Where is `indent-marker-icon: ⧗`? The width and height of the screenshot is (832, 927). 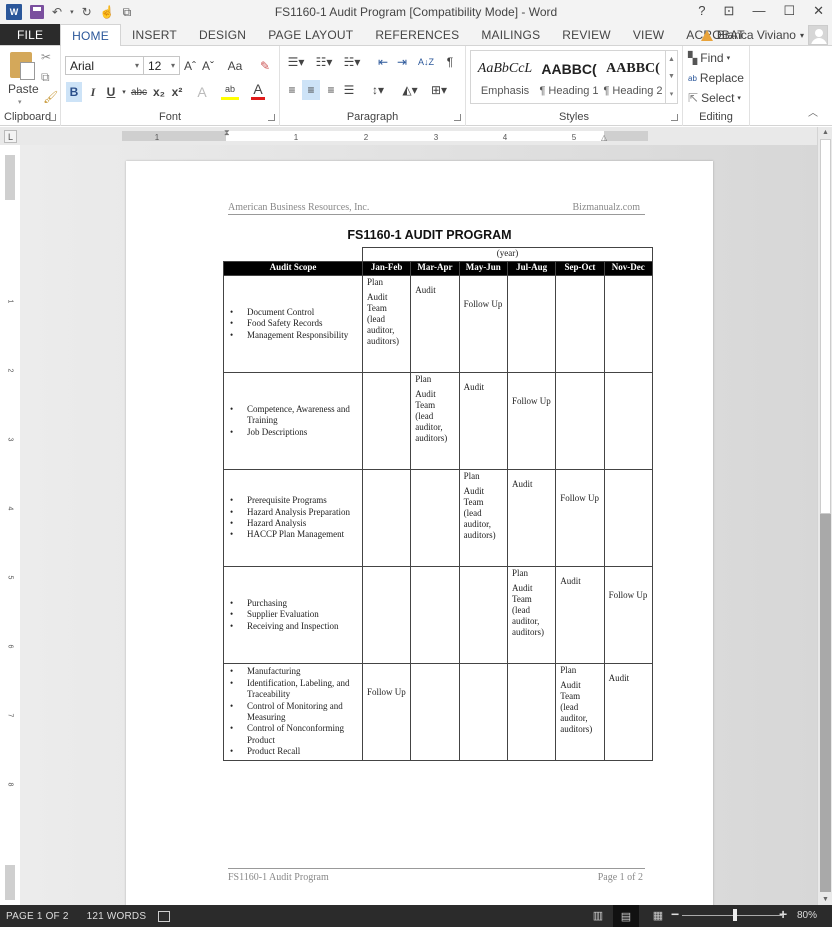
indent-marker-icon: ⧗ is located at coordinates (227, 133).